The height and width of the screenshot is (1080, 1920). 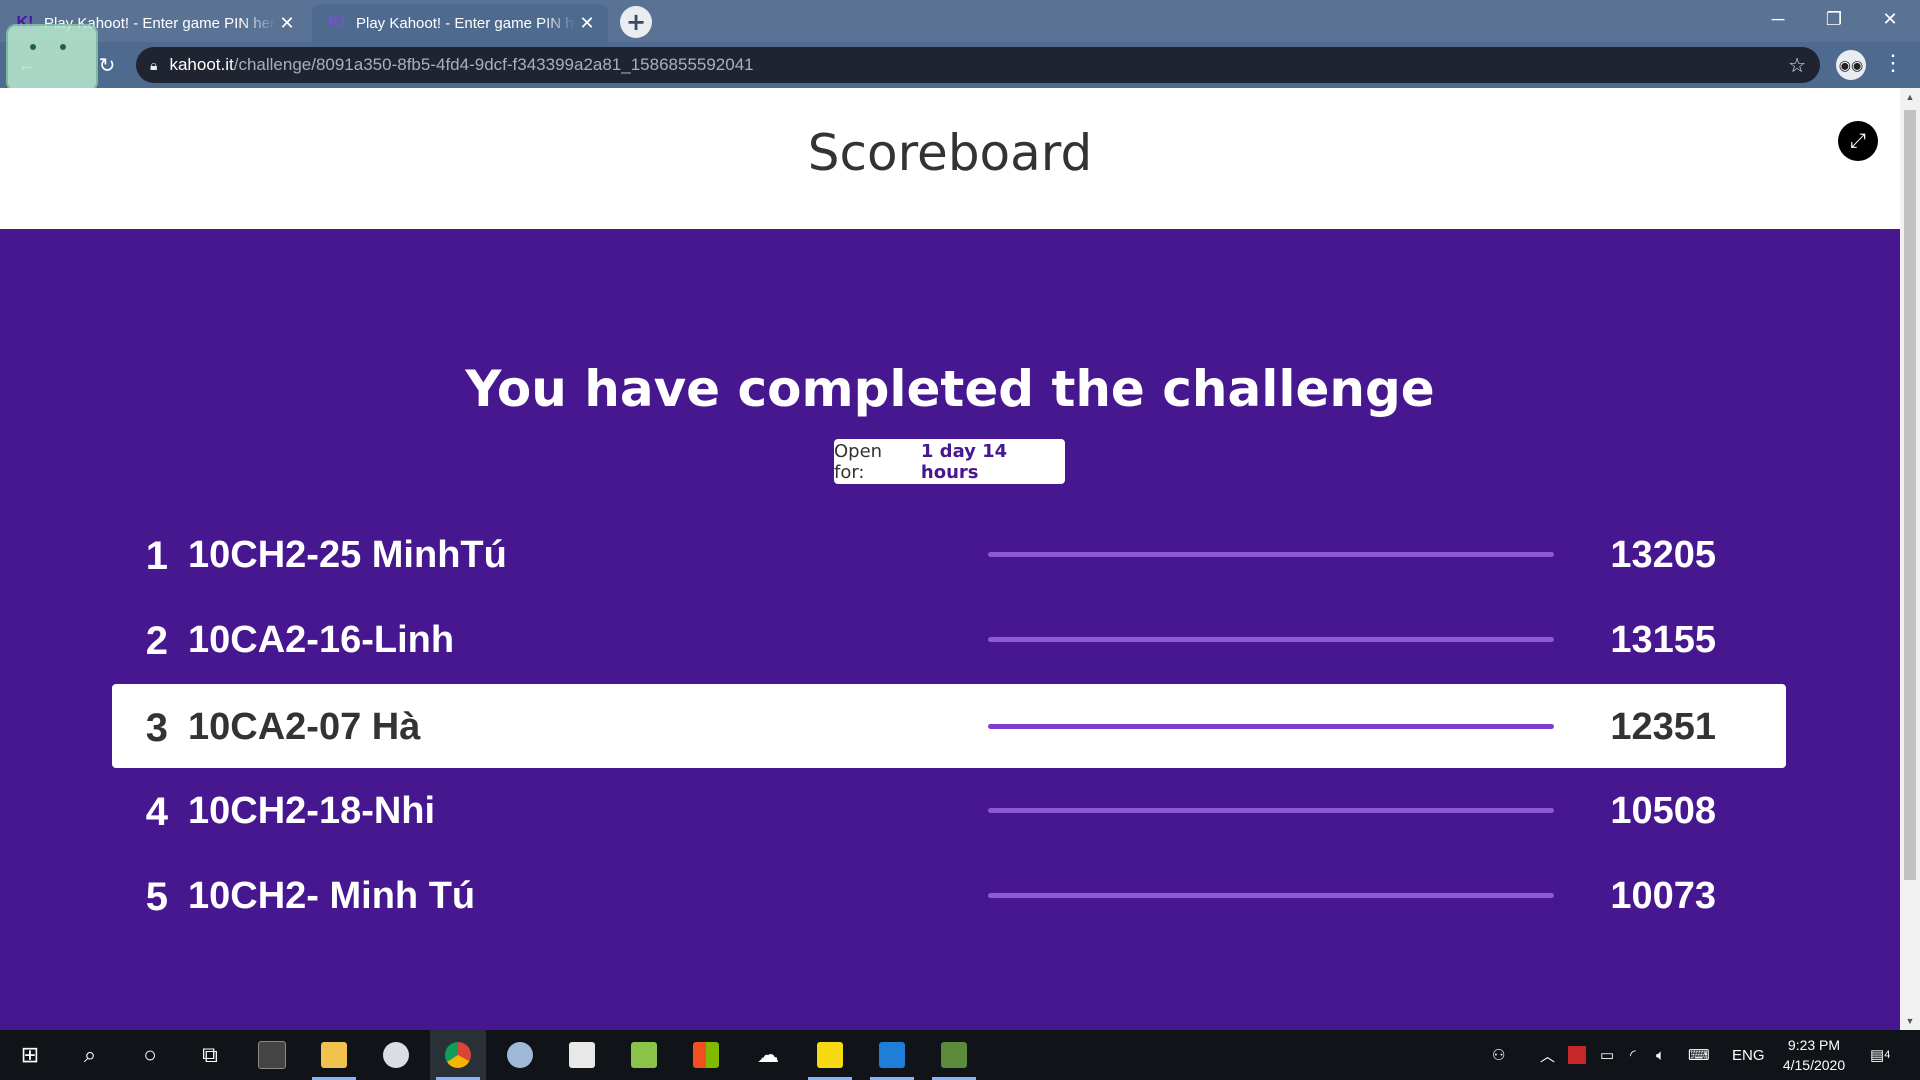 What do you see at coordinates (768, 1055) in the screenshot?
I see `onedrive-icon: ☁` at bounding box center [768, 1055].